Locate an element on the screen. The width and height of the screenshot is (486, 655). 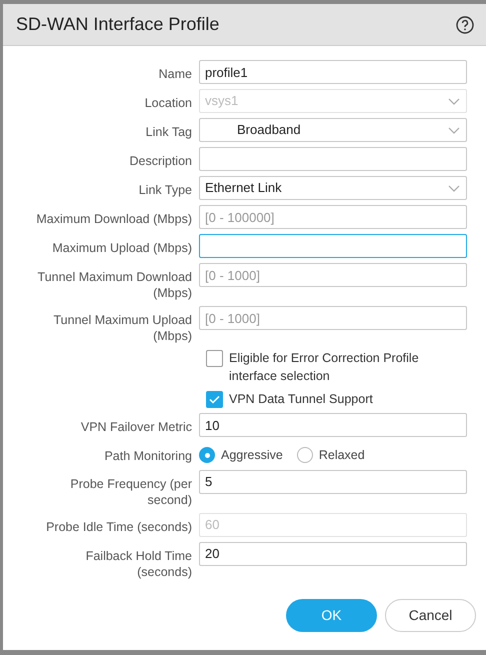
radio-label: Relaxed is located at coordinates (341, 455).